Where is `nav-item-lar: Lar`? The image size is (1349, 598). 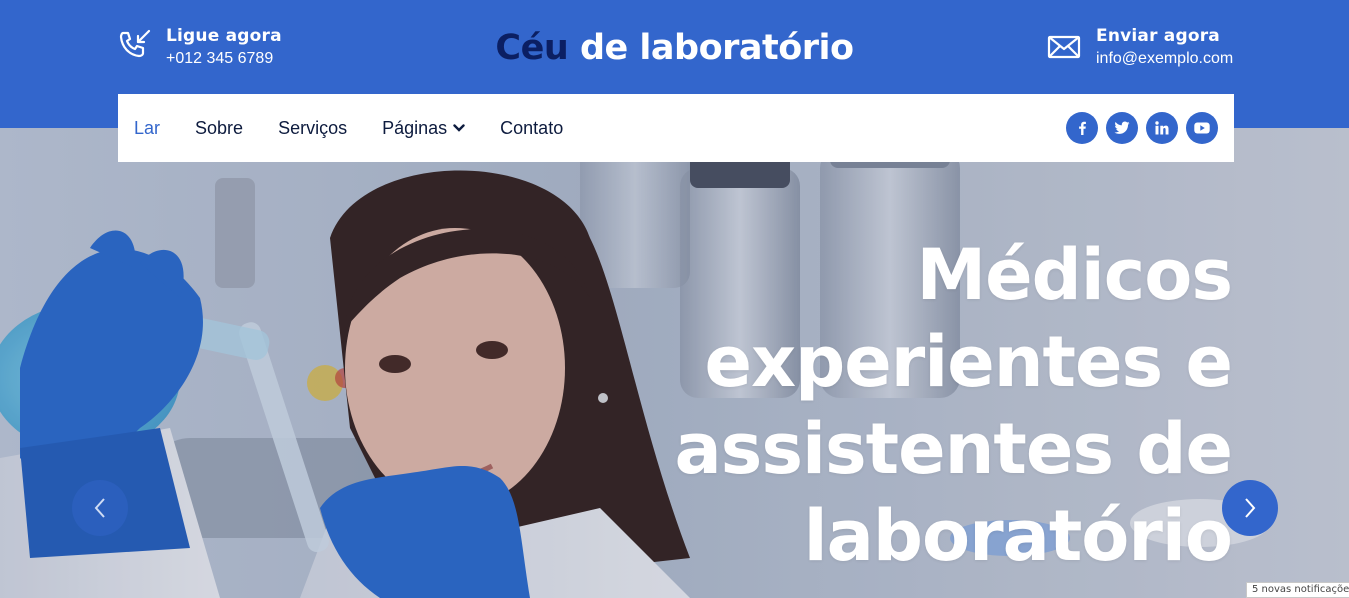 nav-item-lar: Lar is located at coordinates (147, 128).